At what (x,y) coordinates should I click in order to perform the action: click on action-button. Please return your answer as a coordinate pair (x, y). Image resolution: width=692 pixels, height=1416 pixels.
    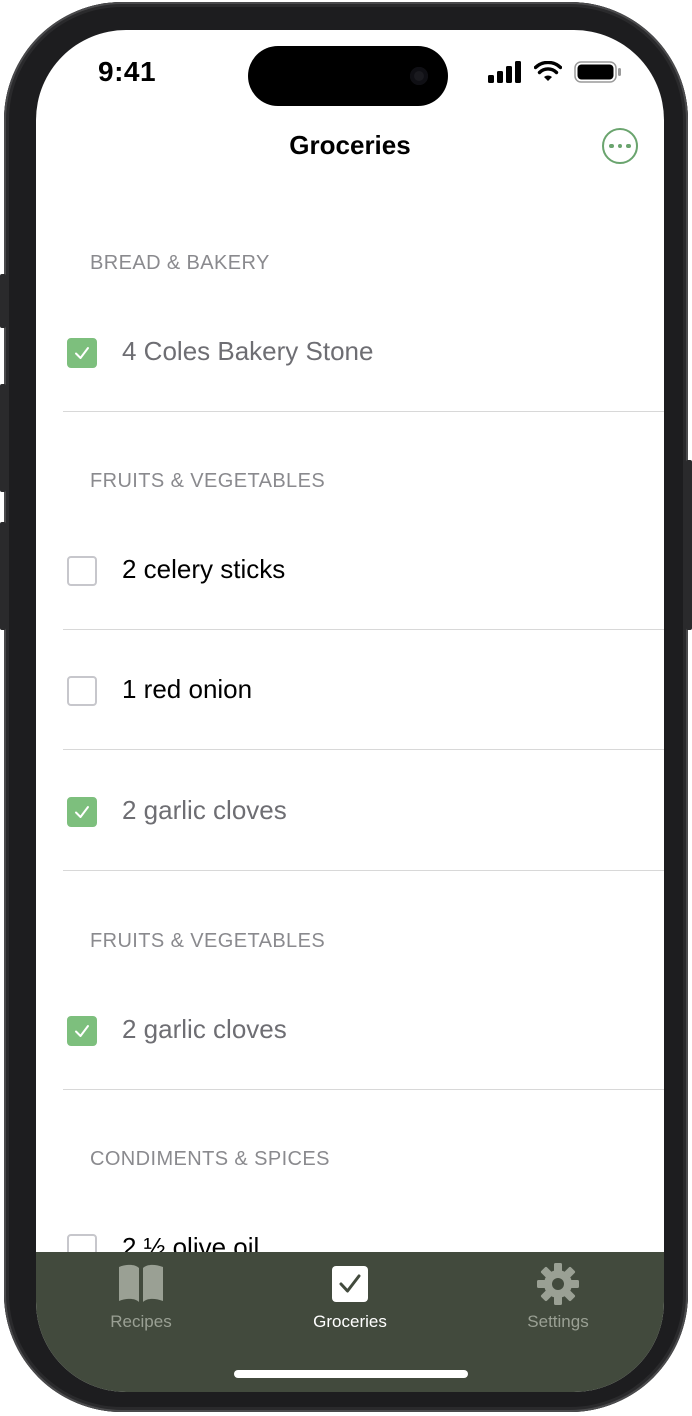
    Looking at the image, I should click on (3, 301).